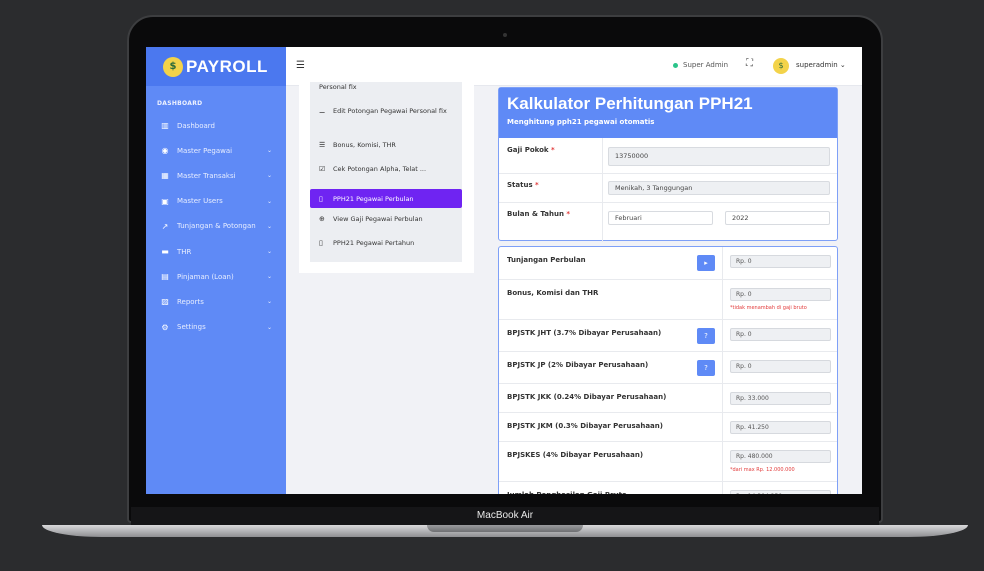  Describe the element at coordinates (751, 64) in the screenshot. I see `fullscreen-icon: ⛶` at that location.